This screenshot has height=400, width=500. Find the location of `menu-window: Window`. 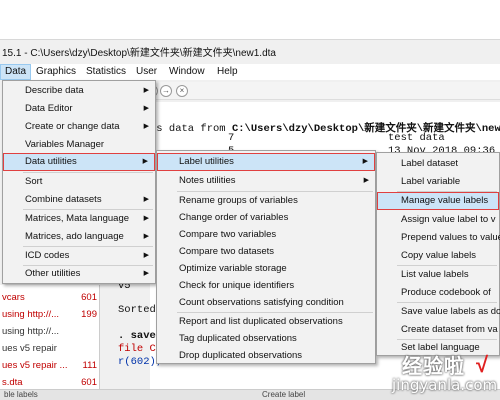

menu-window: Window is located at coordinates (187, 72).